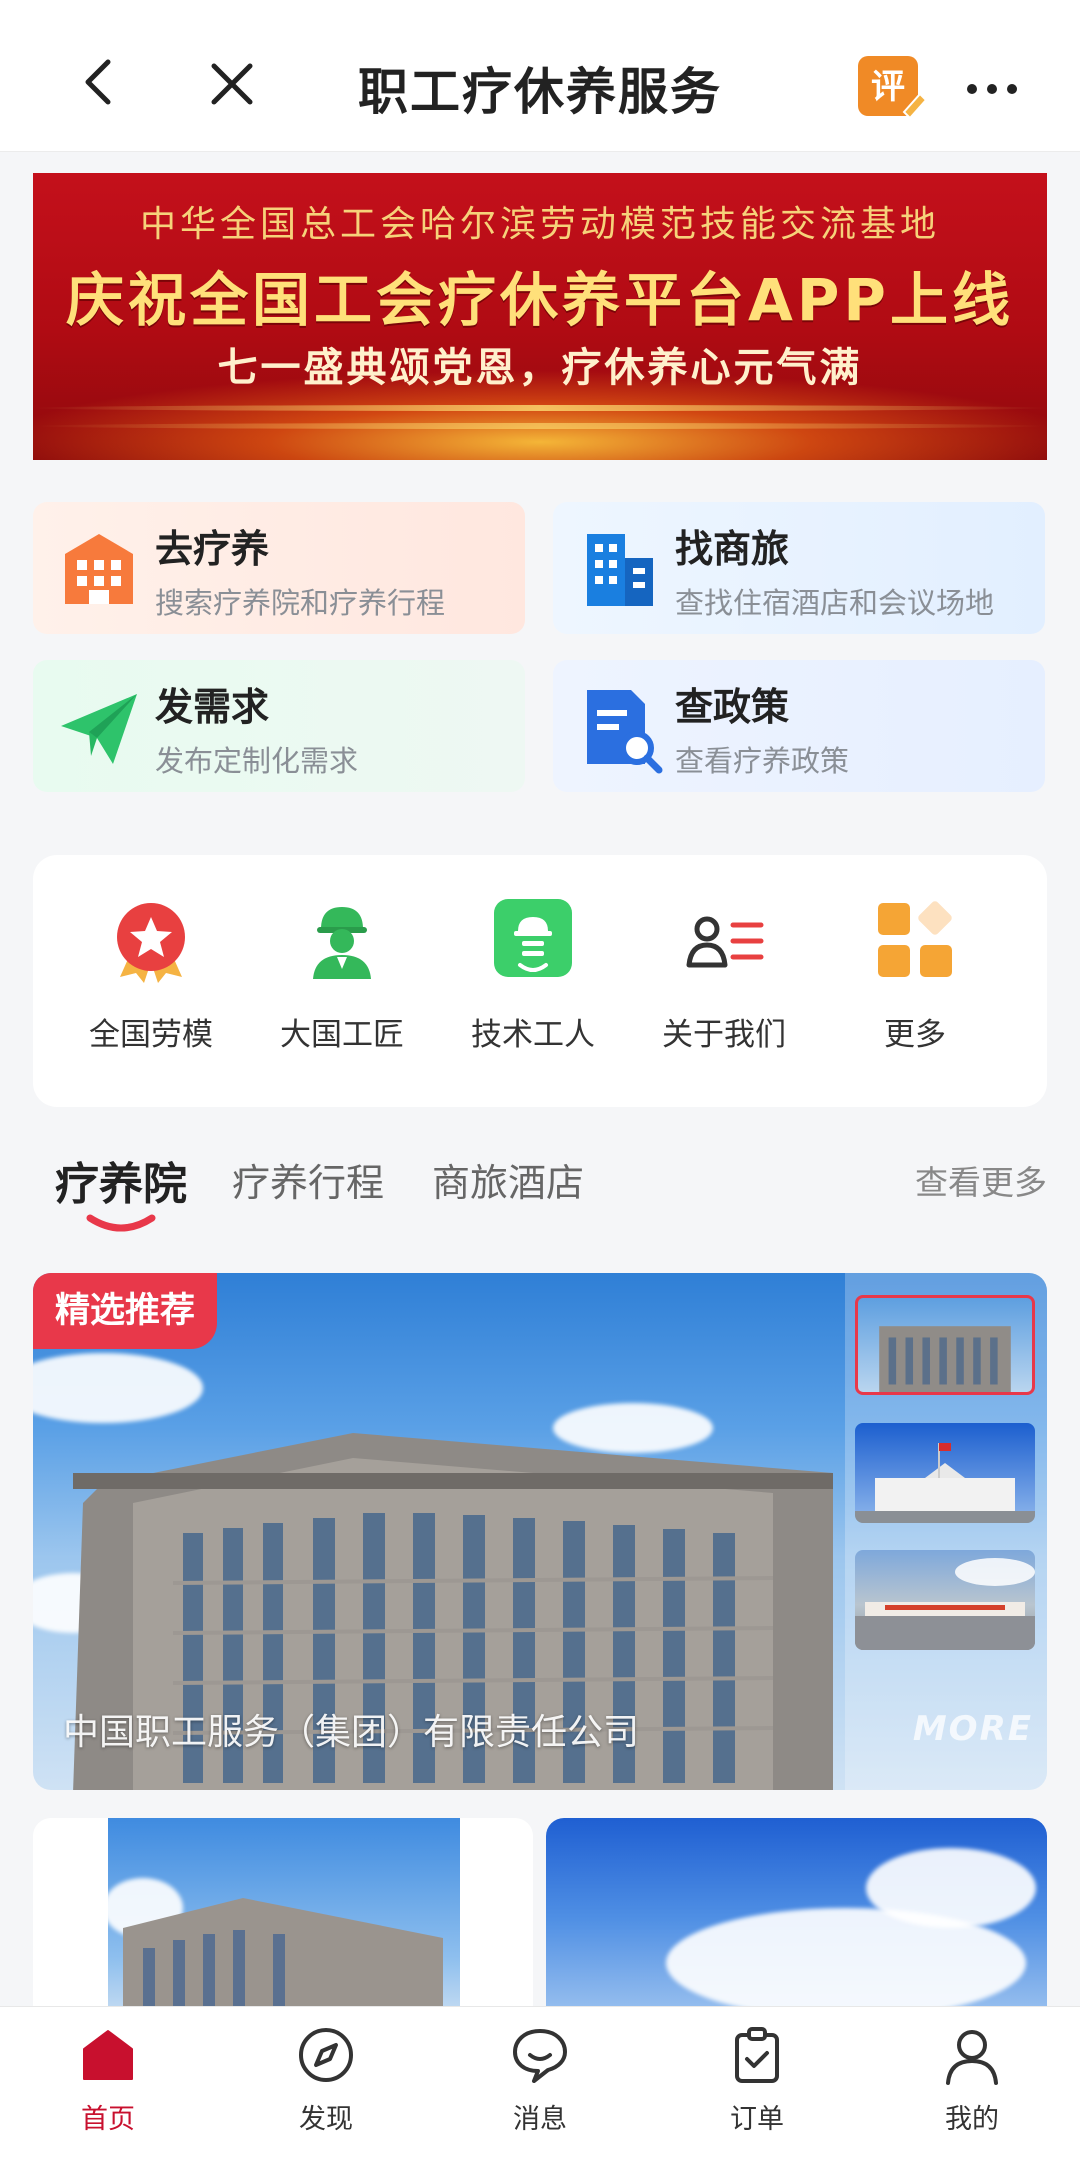 The image size is (1080, 2160). I want to click on quick-links-panel: 全国劳模 大国工匠 技术工人 关于我们 更多, so click(540, 981).